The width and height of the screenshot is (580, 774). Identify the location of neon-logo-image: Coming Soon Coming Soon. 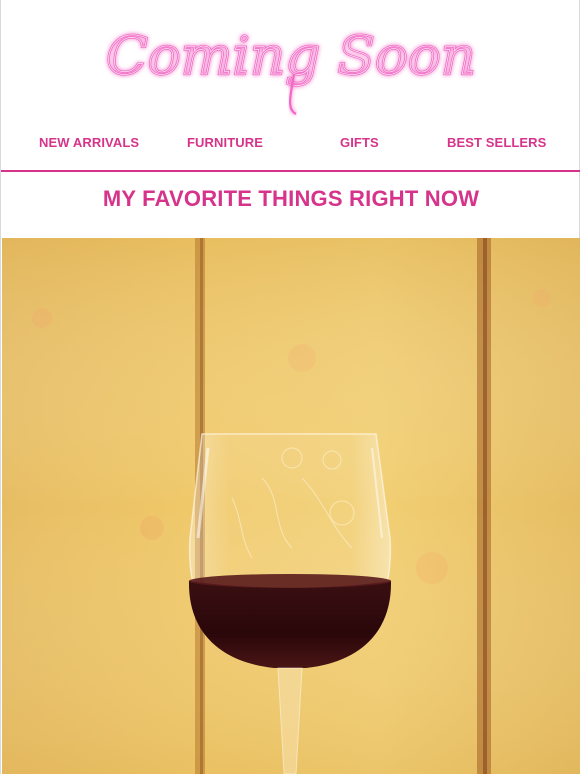
(291, 70).